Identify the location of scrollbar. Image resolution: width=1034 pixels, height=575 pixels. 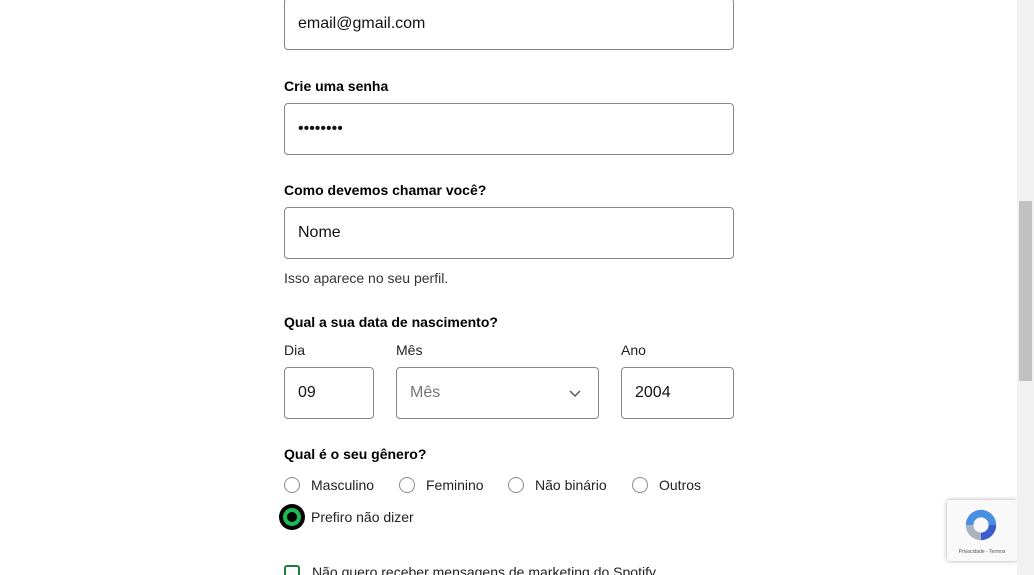
(1025, 287).